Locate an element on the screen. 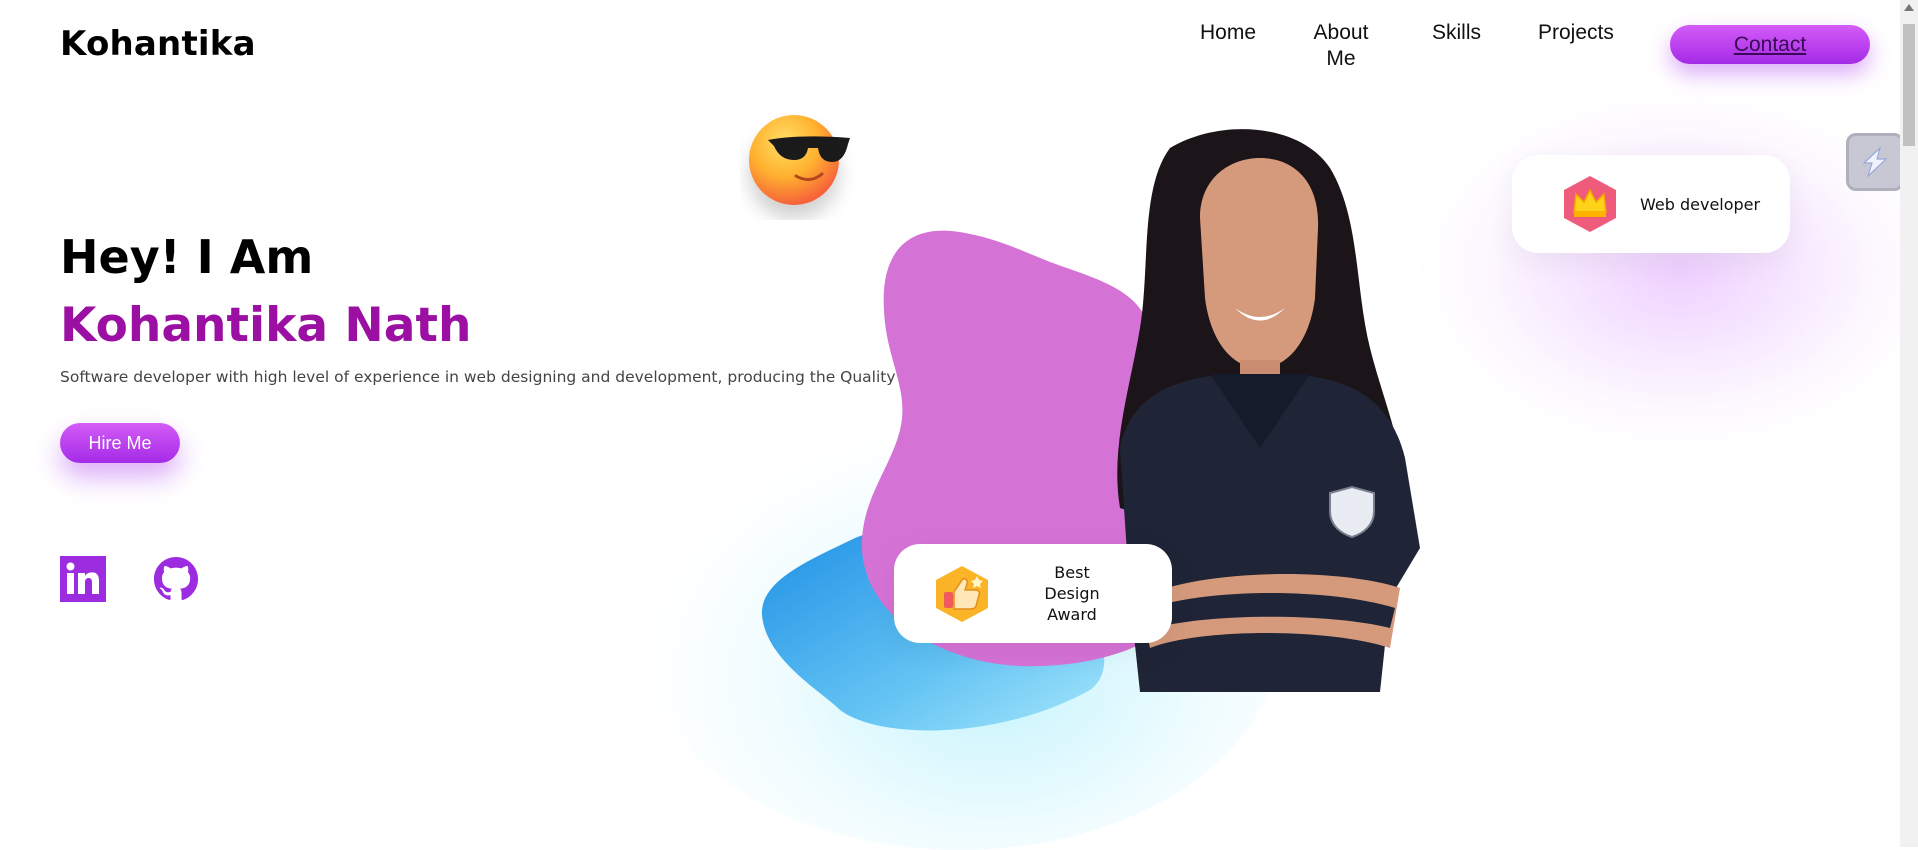  web-developer-card: Web developer is located at coordinates (1651, 204).